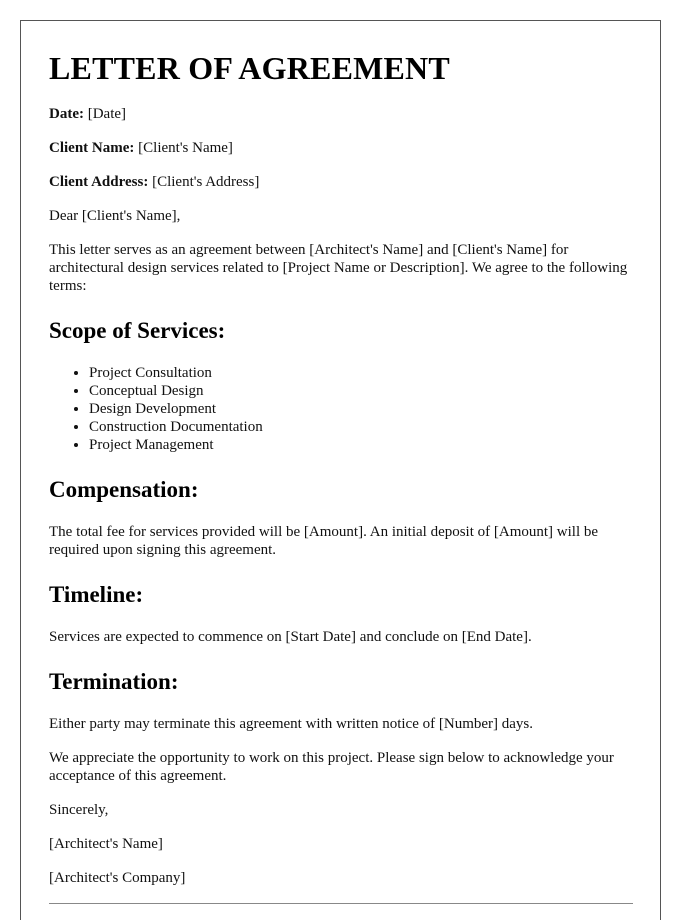 This screenshot has width=700, height=920. I want to click on document-title: LETTER OF AGREEMENT, so click(249, 68).